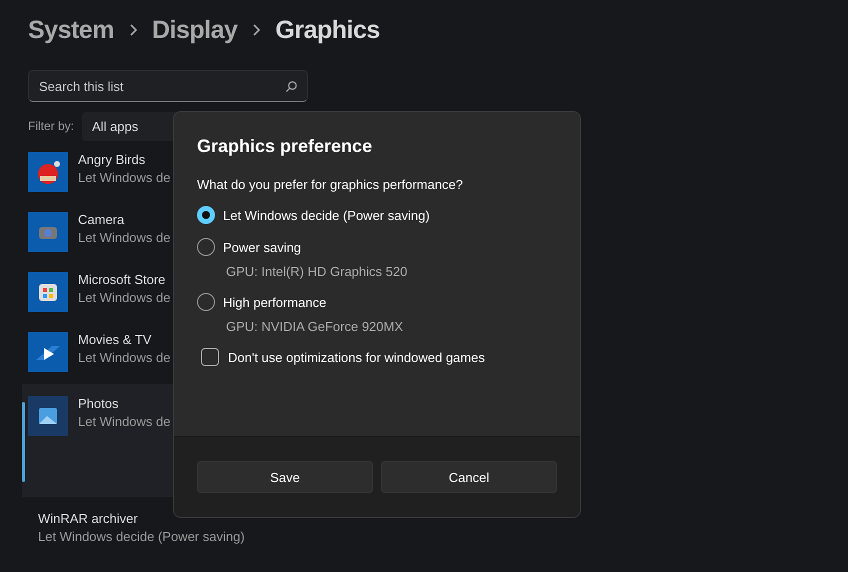 The image size is (848, 572). Describe the element at coordinates (102, 219) in the screenshot. I see `app-name: Camera` at that location.